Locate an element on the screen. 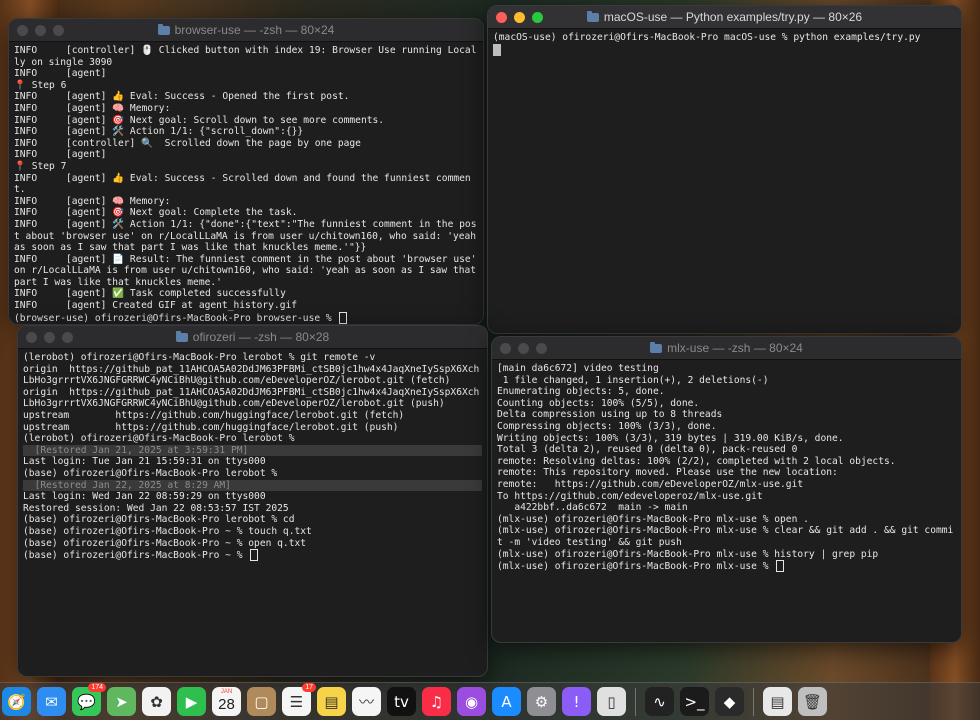 The width and height of the screenshot is (980, 720). dock-glyph: ▯ is located at coordinates (611, 701).